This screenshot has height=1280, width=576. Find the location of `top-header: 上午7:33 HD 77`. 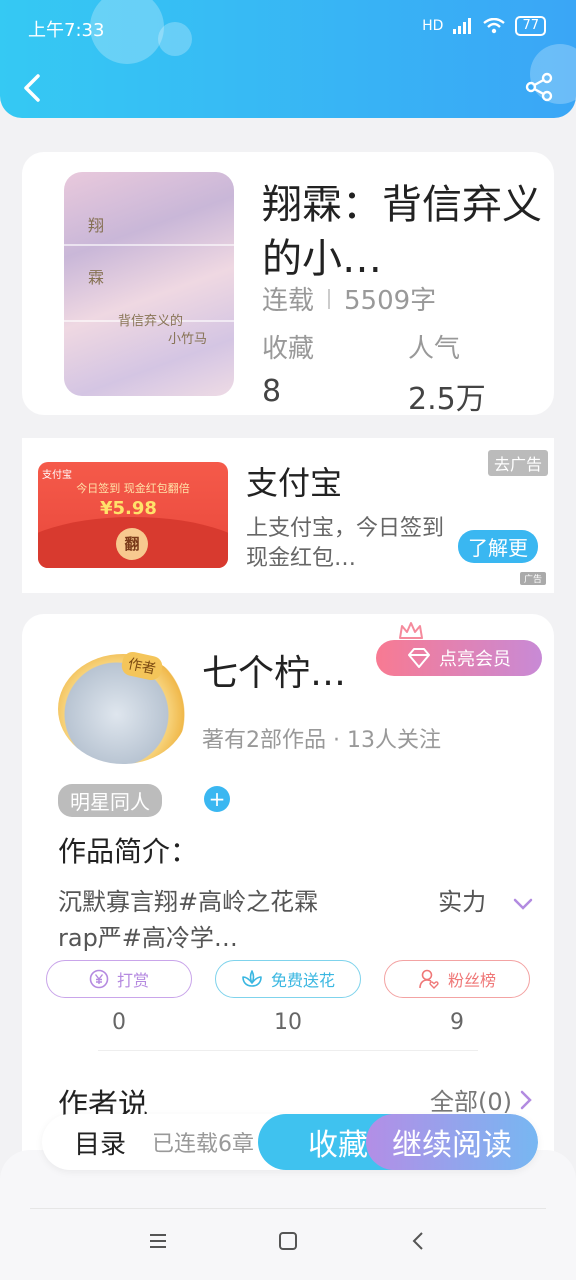

top-header: 上午7:33 HD 77 is located at coordinates (288, 59).